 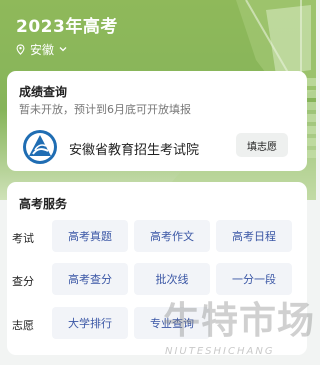 What do you see at coordinates (90, 279) in the screenshot?
I see `score-lookup-button: 高考查分` at bounding box center [90, 279].